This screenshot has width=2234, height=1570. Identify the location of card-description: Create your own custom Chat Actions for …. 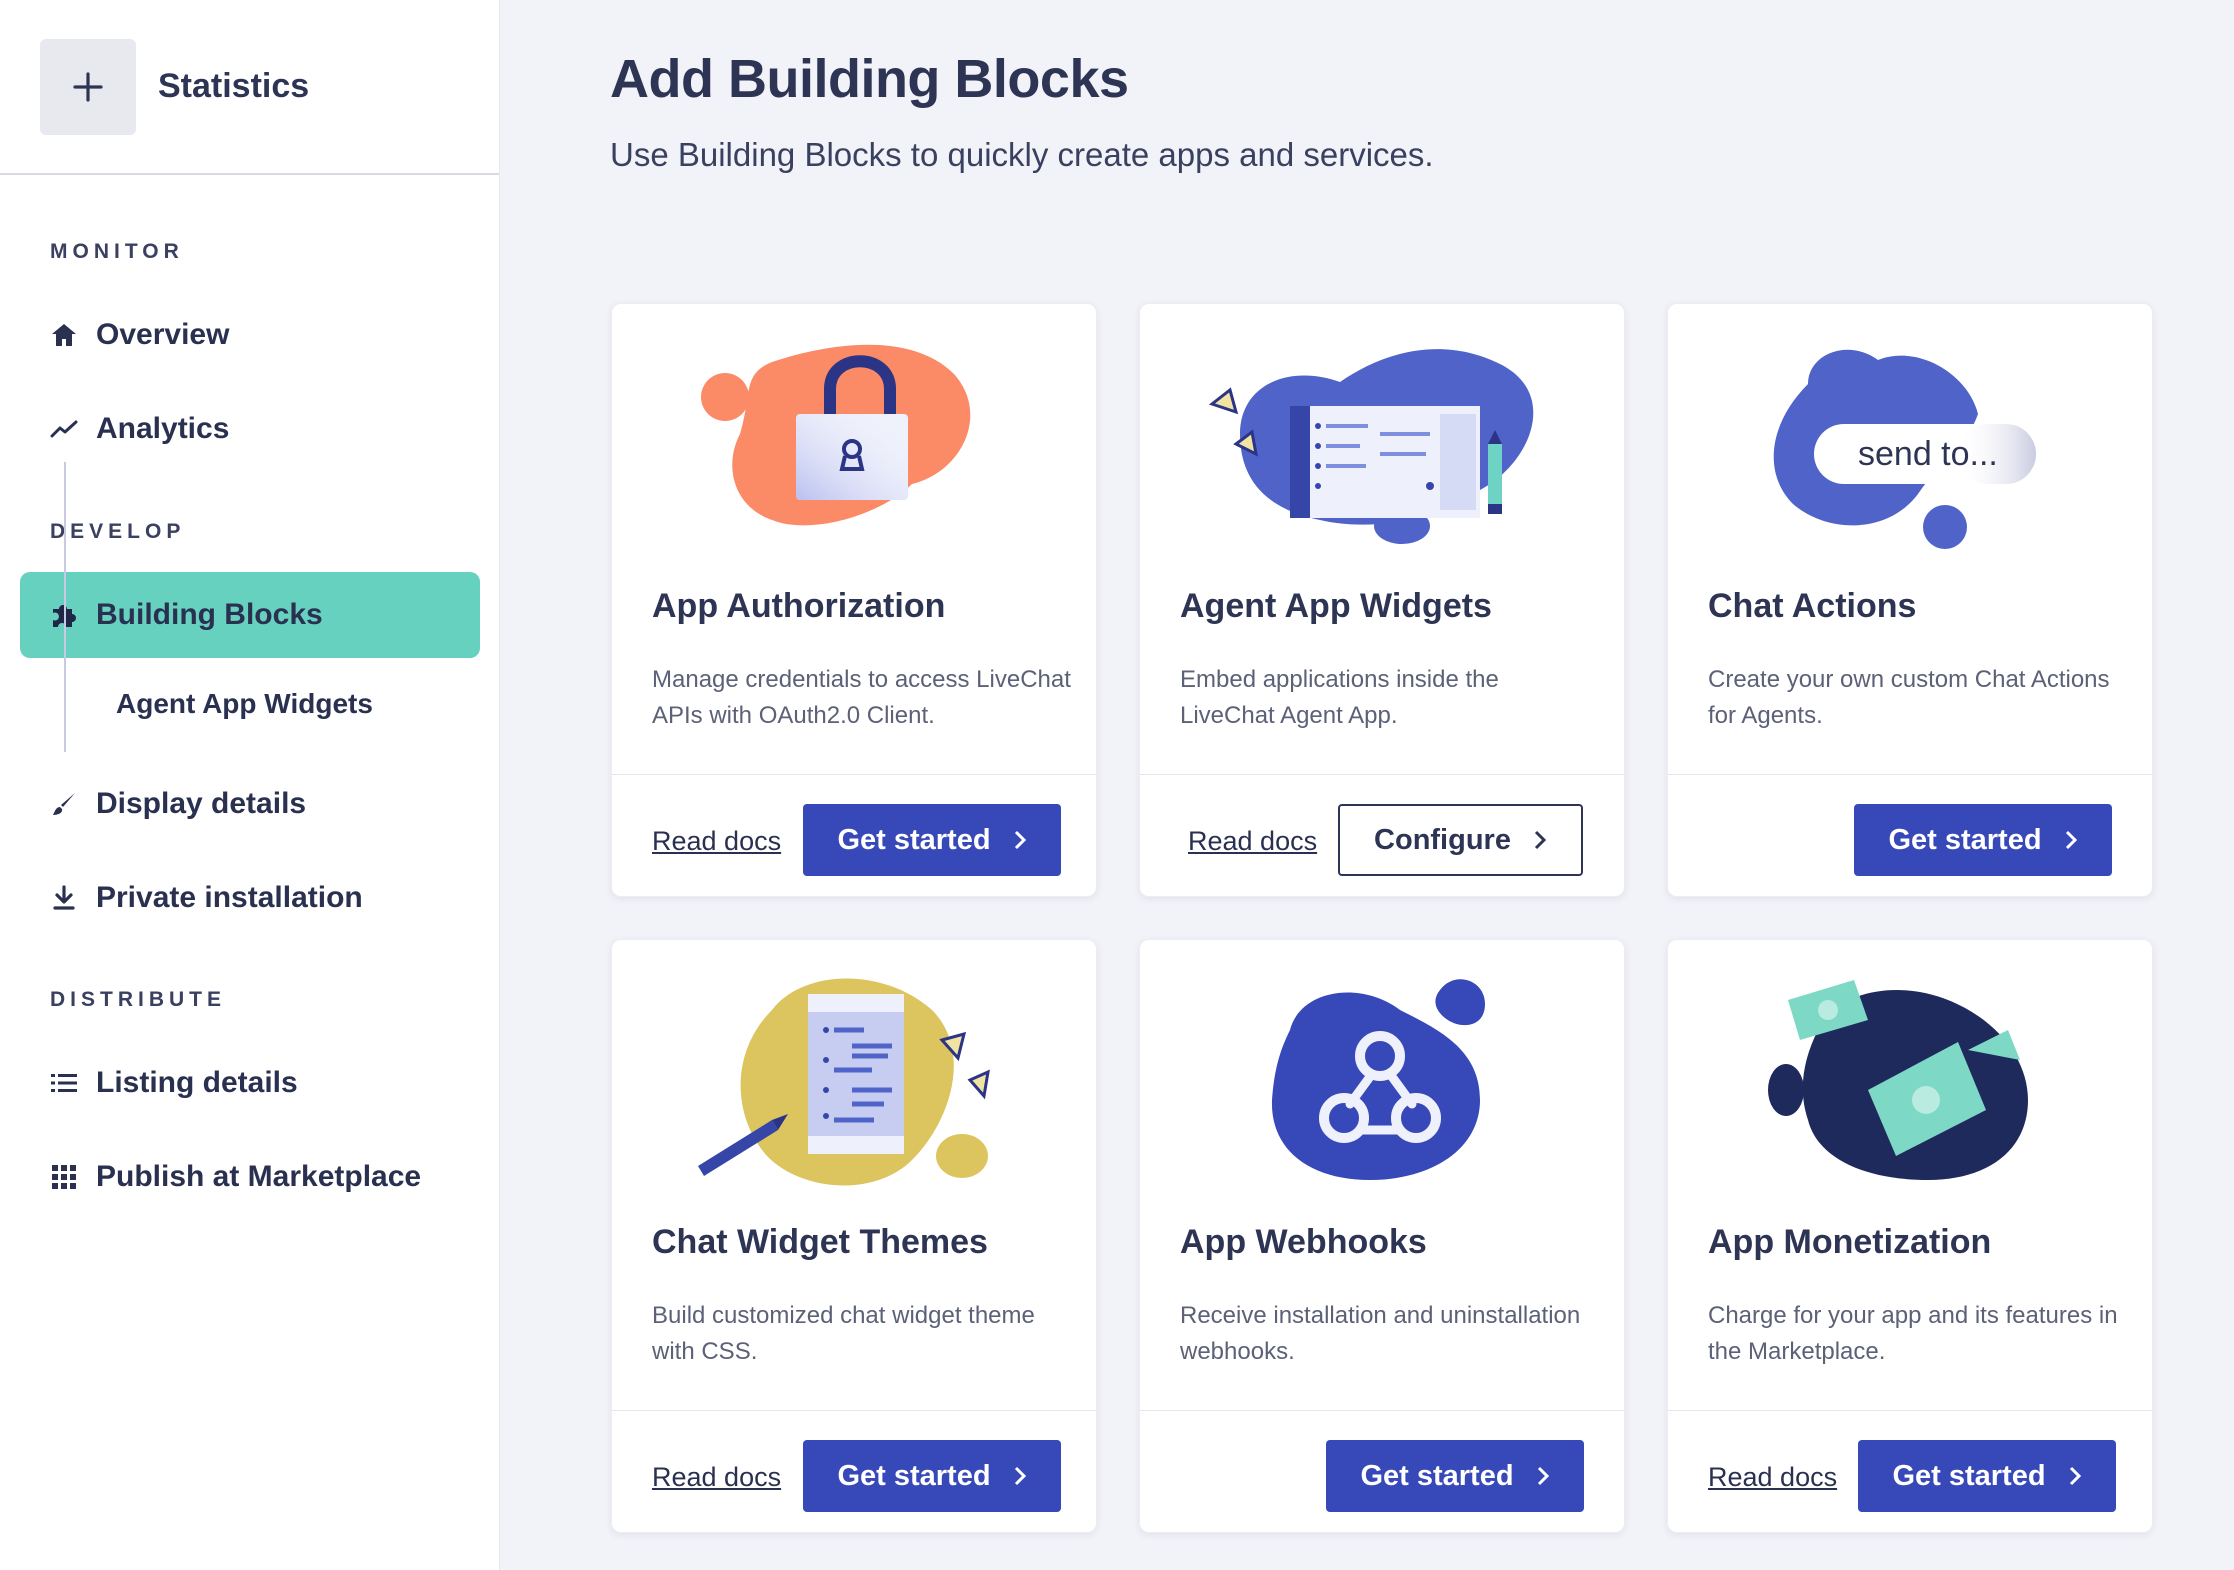
(1909, 697).